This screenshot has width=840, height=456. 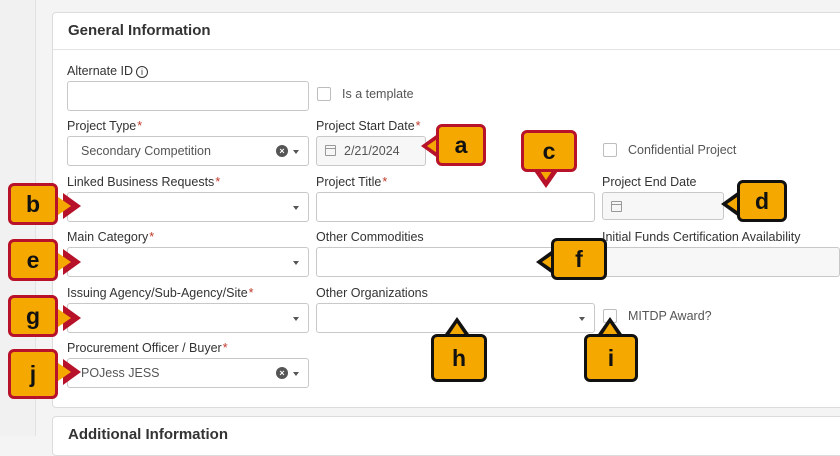 What do you see at coordinates (372, 293) in the screenshot?
I see `other-organizations-label: Other Organizations` at bounding box center [372, 293].